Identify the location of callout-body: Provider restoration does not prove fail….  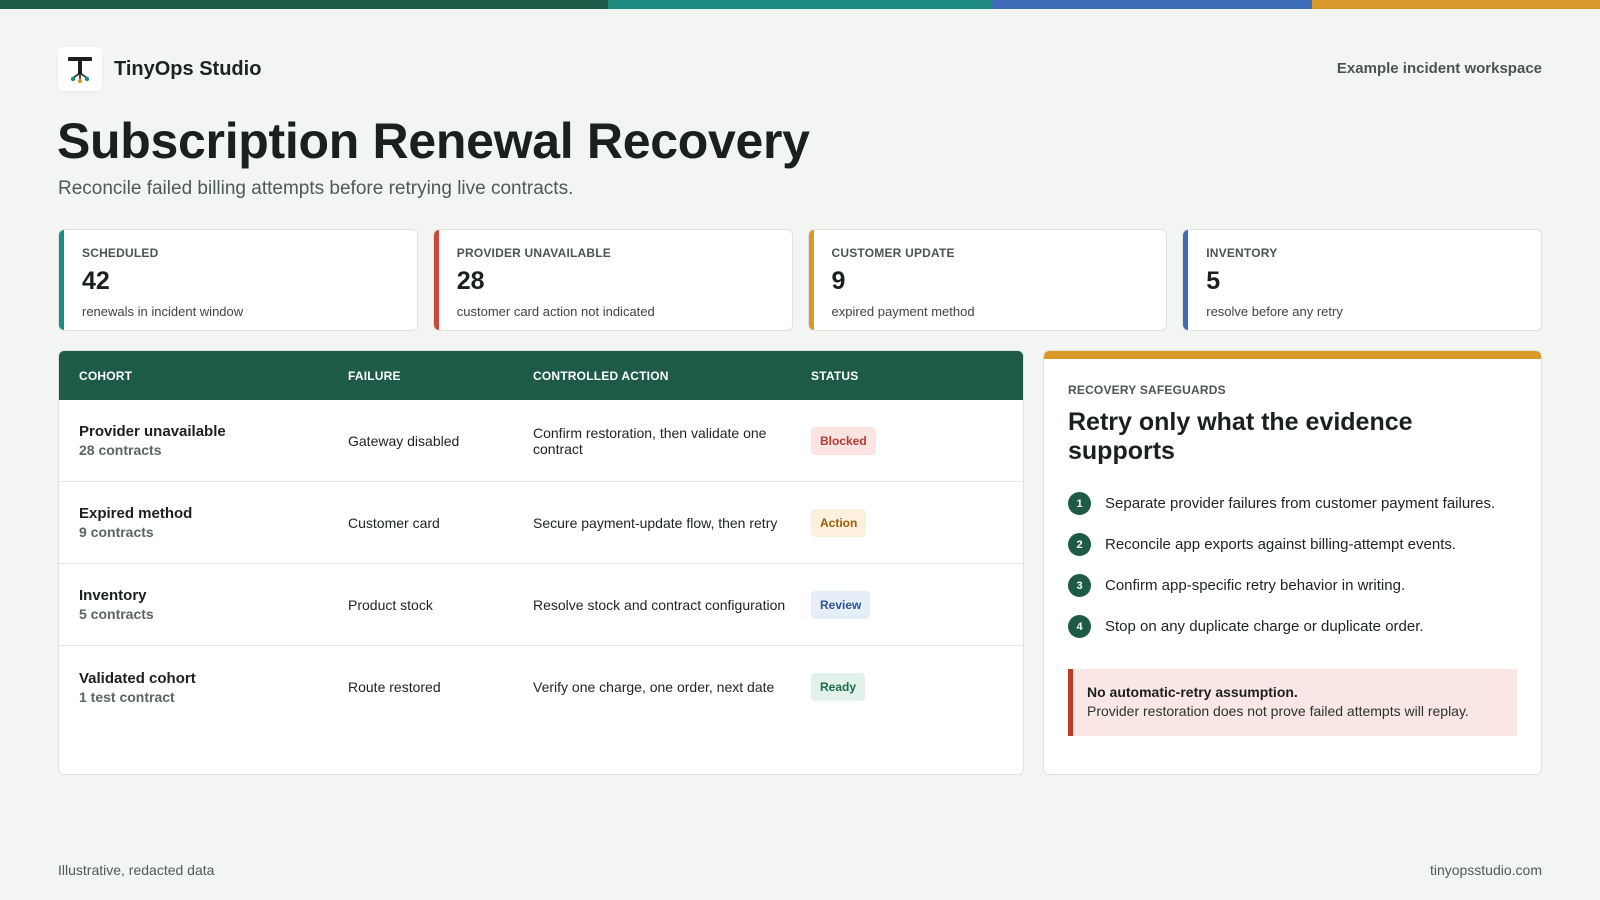
(1278, 711).